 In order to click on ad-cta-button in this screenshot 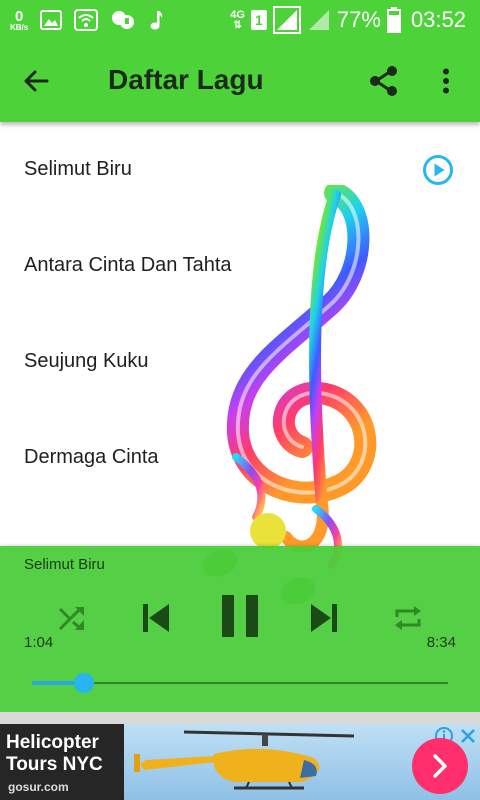, I will do `click(440, 766)`.